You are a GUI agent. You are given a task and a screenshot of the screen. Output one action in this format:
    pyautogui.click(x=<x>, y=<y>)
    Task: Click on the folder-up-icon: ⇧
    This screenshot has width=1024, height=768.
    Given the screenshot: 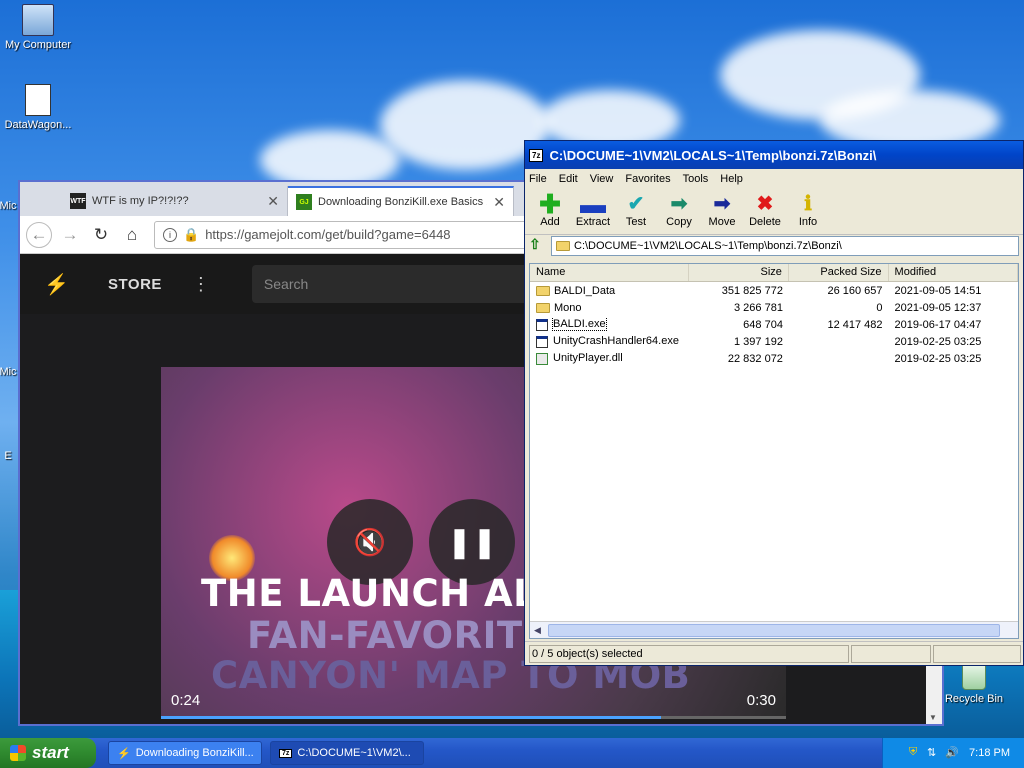 What is the action you would take?
    pyautogui.click(x=535, y=244)
    